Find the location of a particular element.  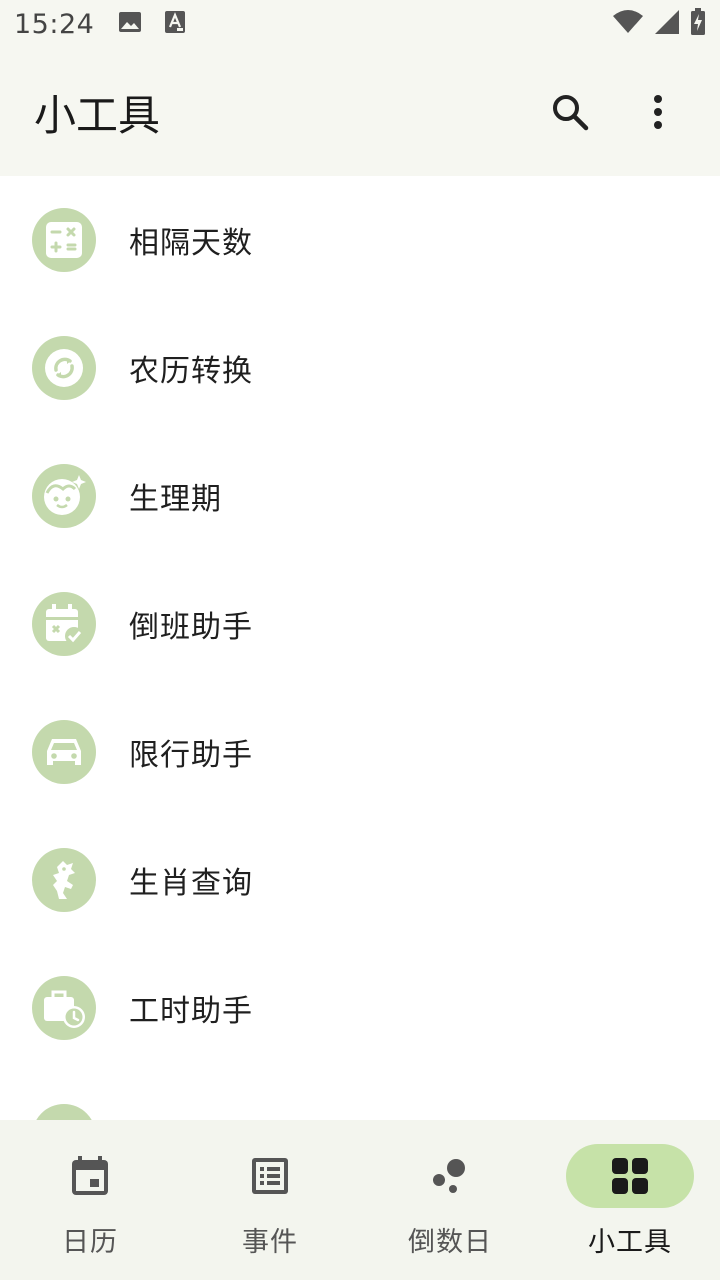

nav-pill-active is located at coordinates (630, 1176).